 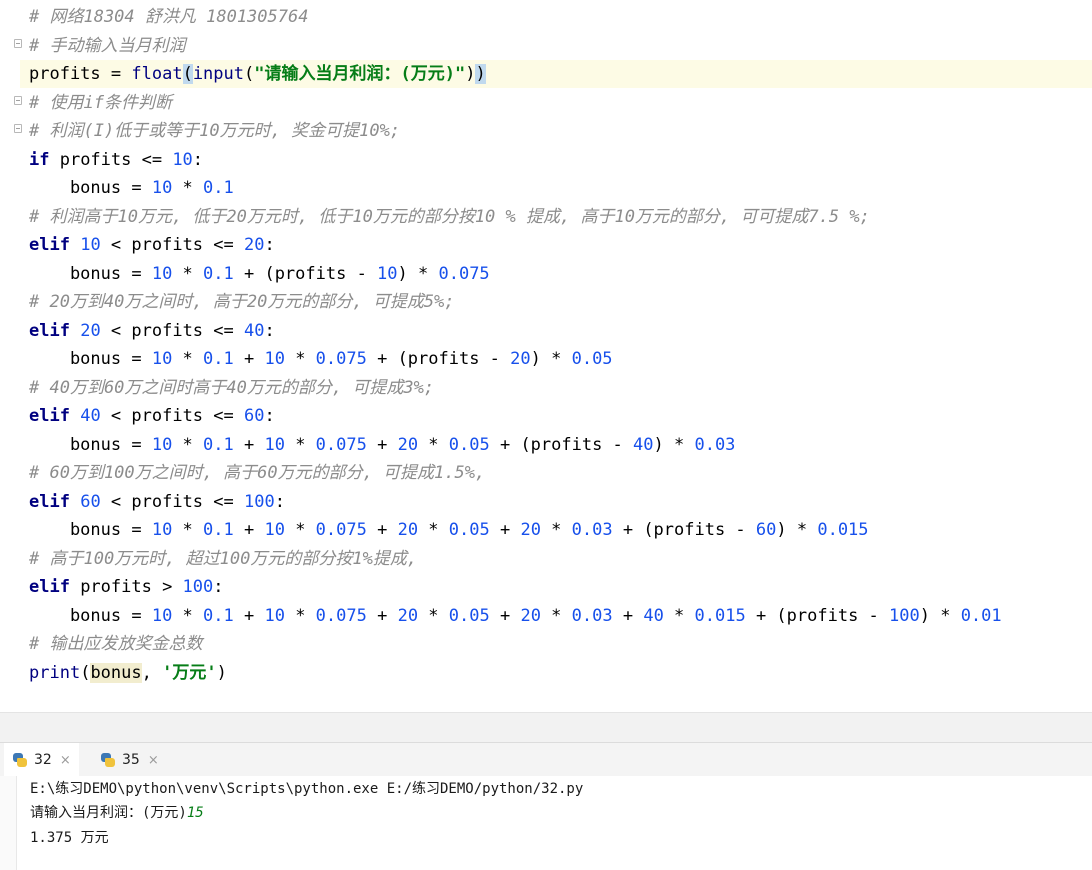 What do you see at coordinates (360, 74) in the screenshot?
I see `code-token: "请输入当月利润：(万元)"` at bounding box center [360, 74].